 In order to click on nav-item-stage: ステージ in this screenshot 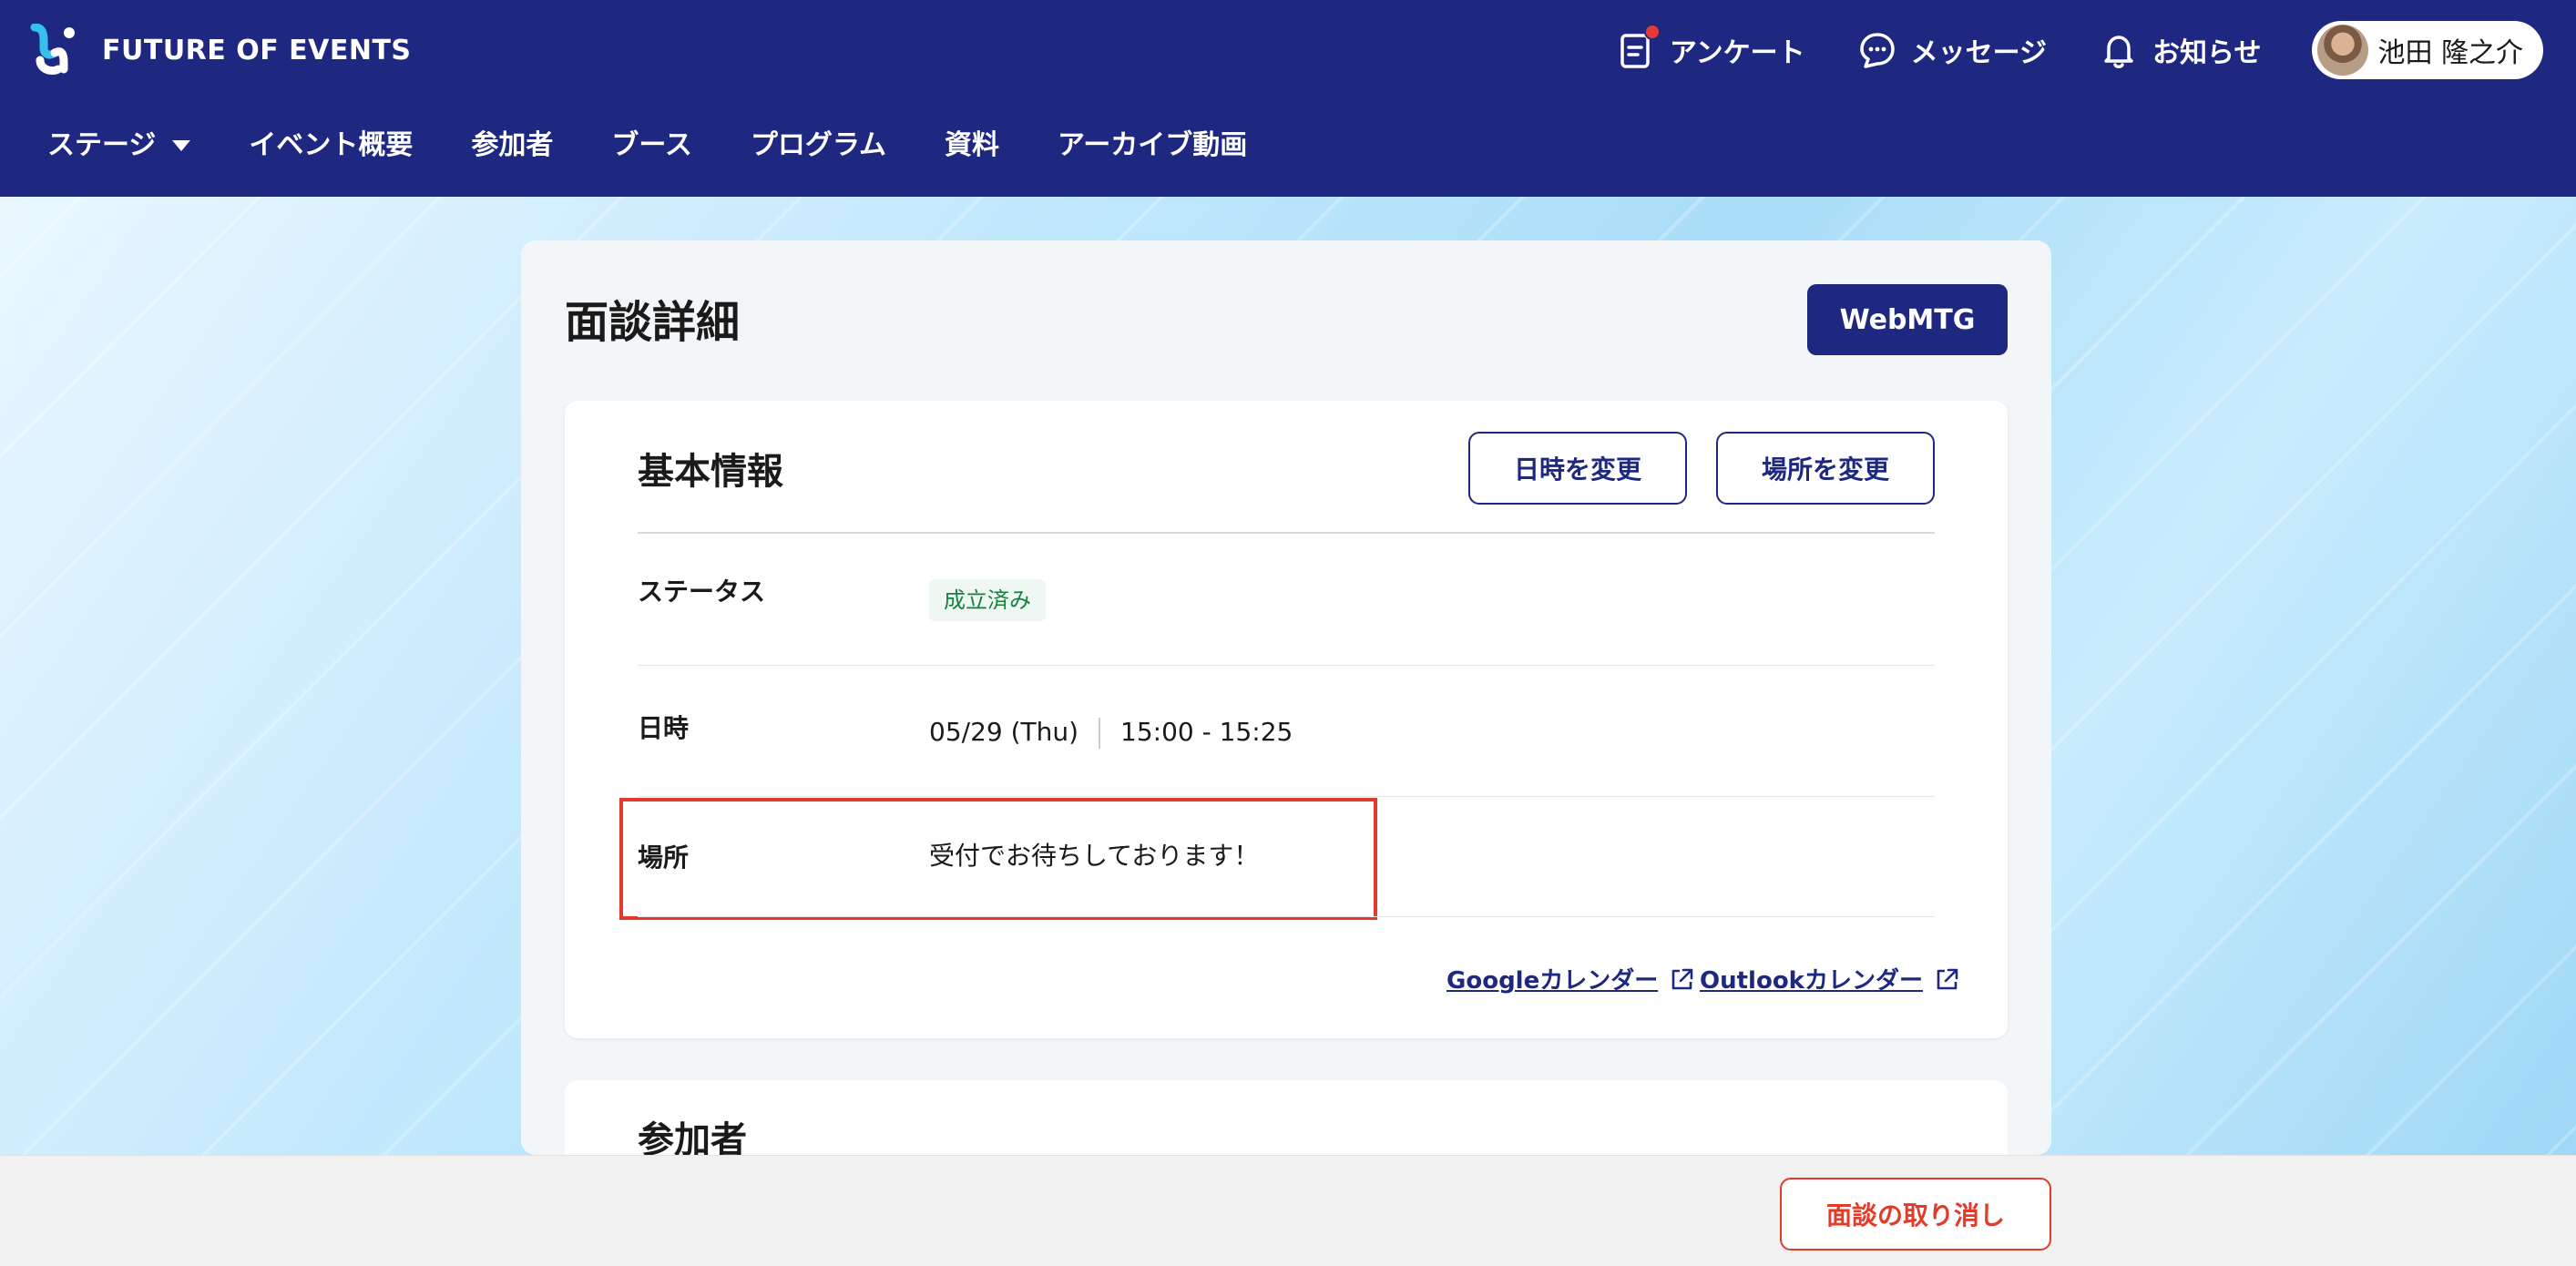, I will do `click(119, 146)`.